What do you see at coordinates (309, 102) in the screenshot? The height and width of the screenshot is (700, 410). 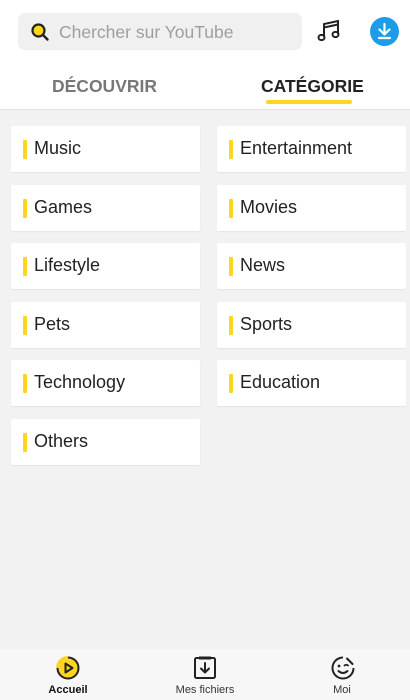 I see `active-tab-indicator` at bounding box center [309, 102].